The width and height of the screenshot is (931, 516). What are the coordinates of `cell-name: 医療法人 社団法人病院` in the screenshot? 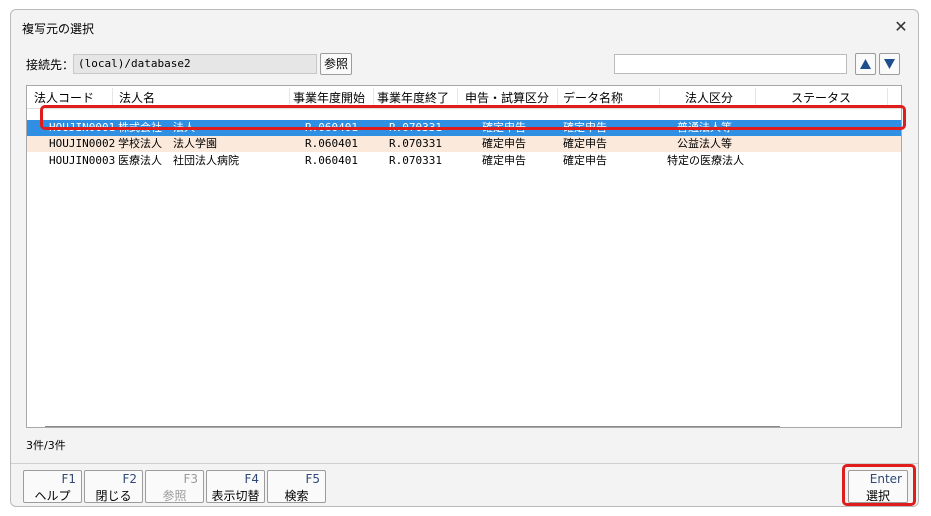 It's located at (178, 160).